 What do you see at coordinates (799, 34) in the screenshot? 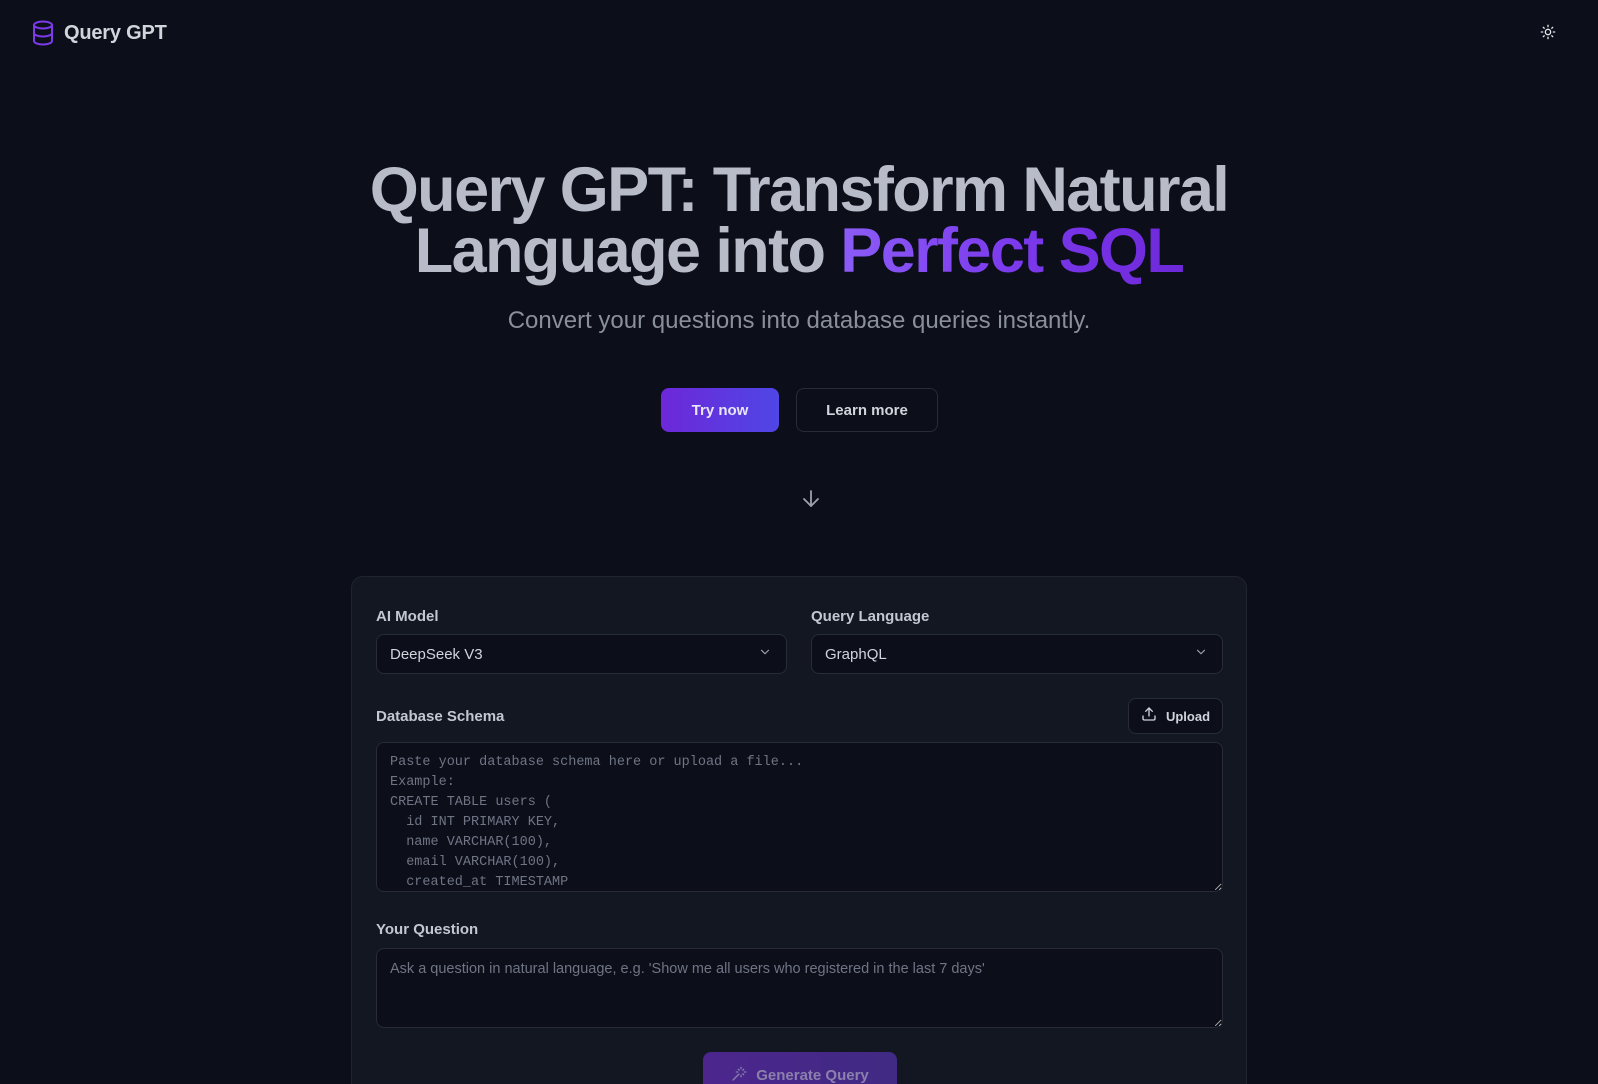
I see `top-bar: Query GPT` at bounding box center [799, 34].